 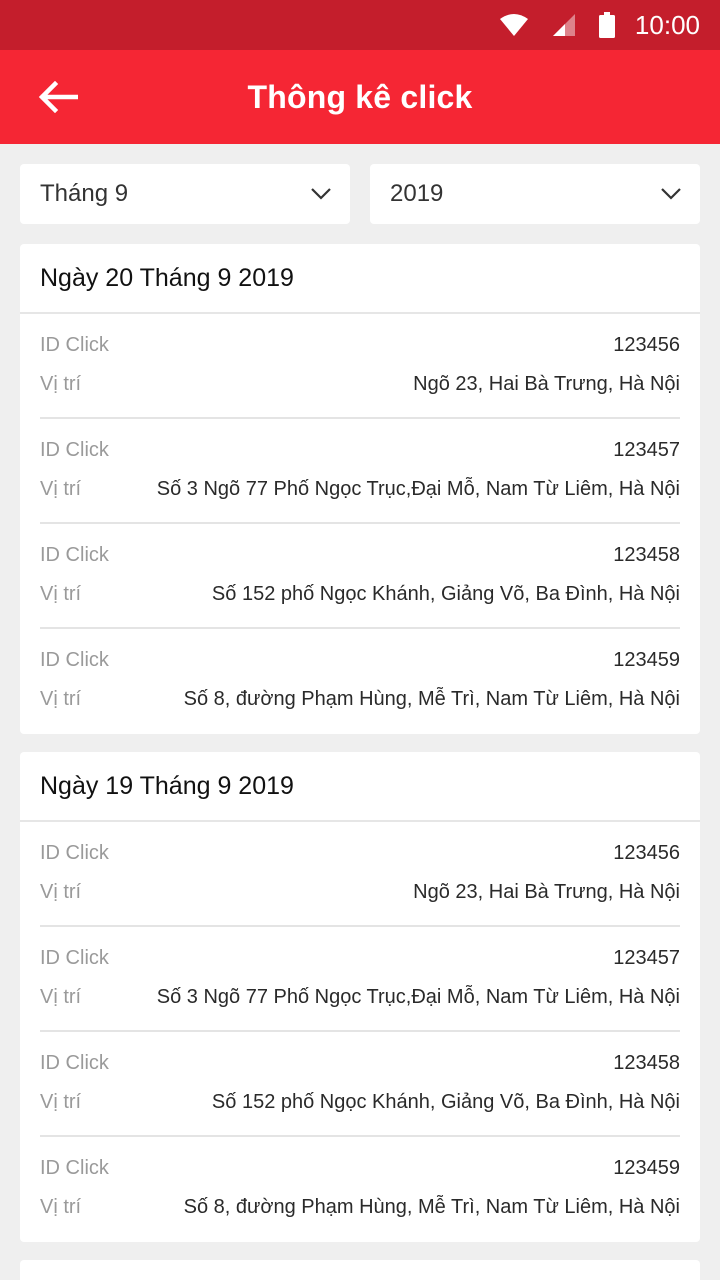 I want to click on back-button, so click(x=58, y=97).